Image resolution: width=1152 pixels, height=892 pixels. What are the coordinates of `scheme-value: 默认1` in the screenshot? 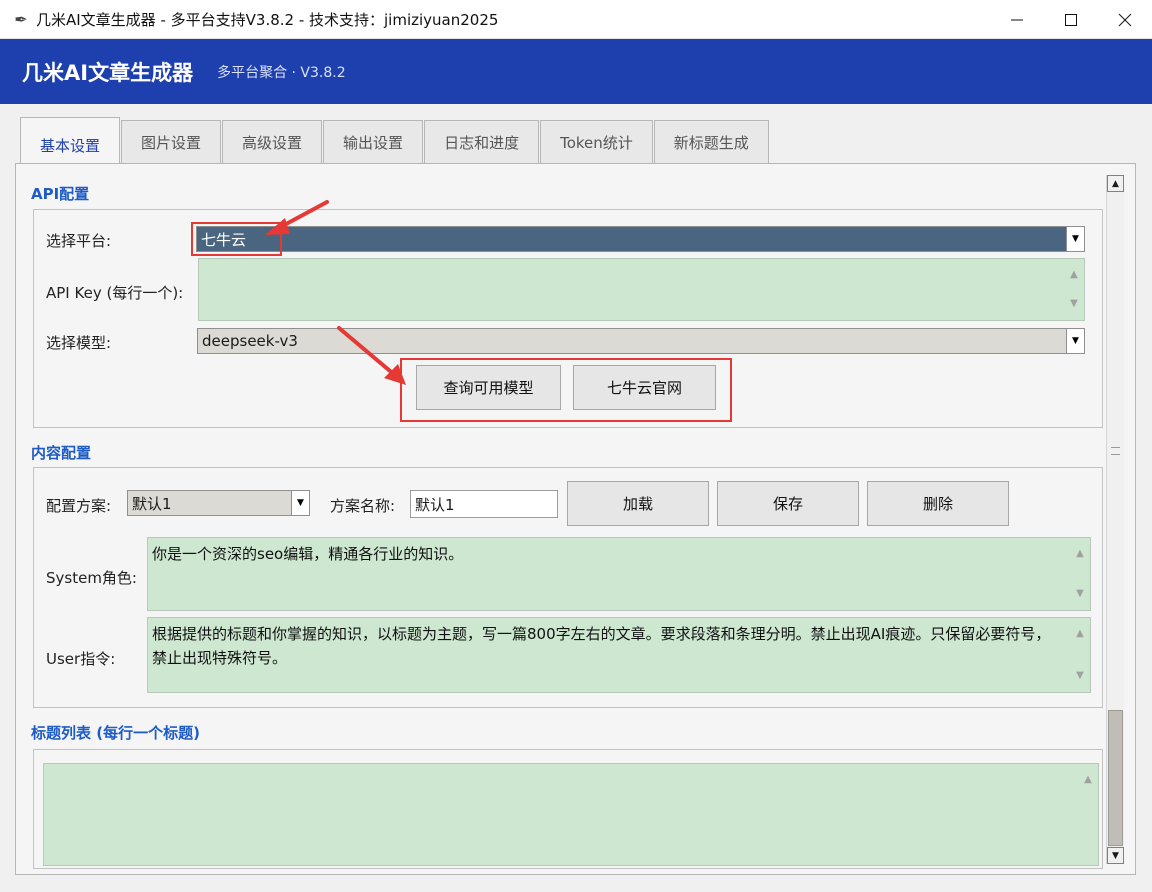 It's located at (152, 503).